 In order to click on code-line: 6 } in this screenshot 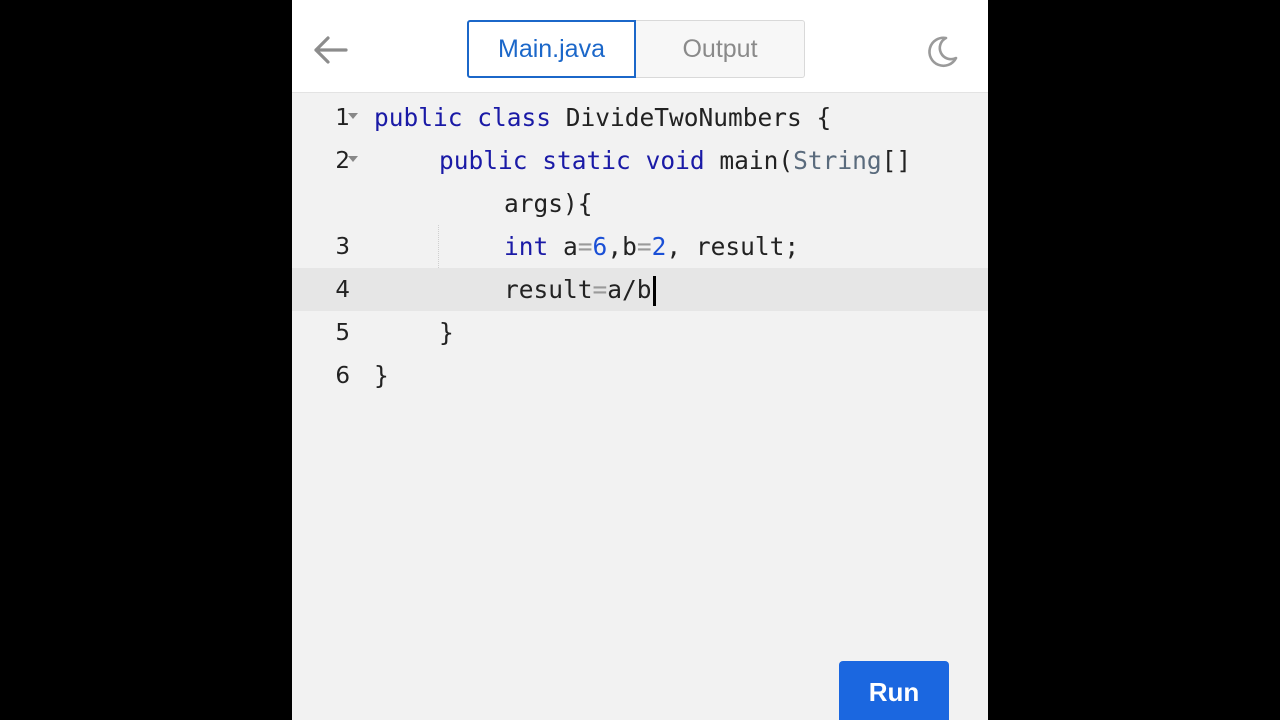, I will do `click(640, 375)`.